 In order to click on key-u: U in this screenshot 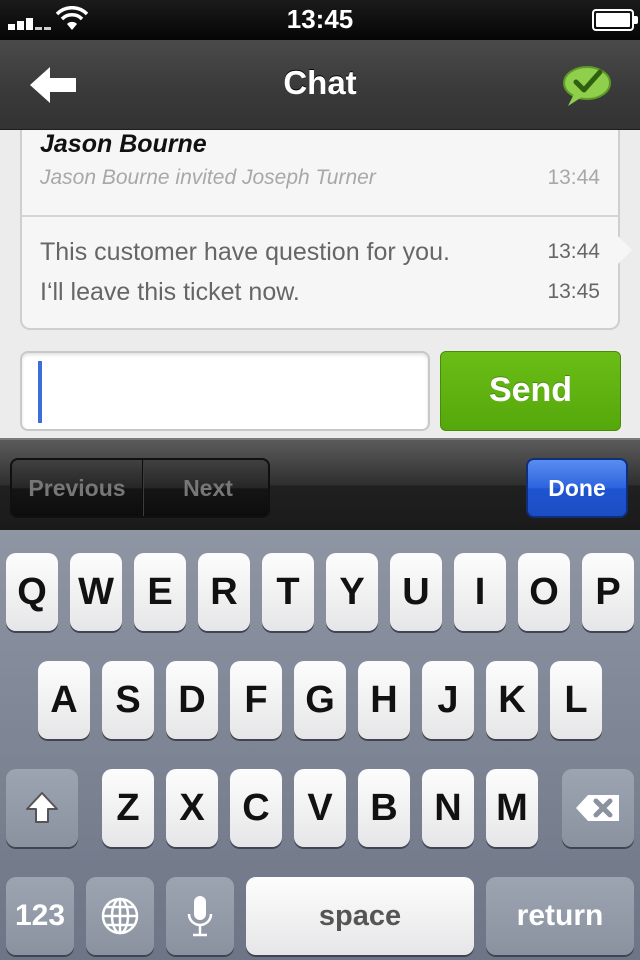, I will do `click(416, 592)`.